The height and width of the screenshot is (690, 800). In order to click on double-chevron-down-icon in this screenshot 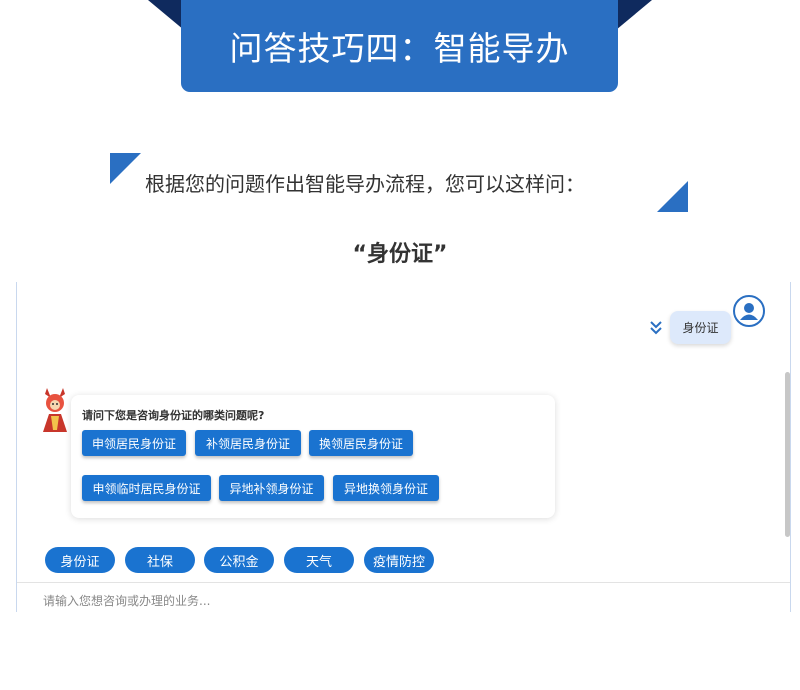, I will do `click(656, 328)`.